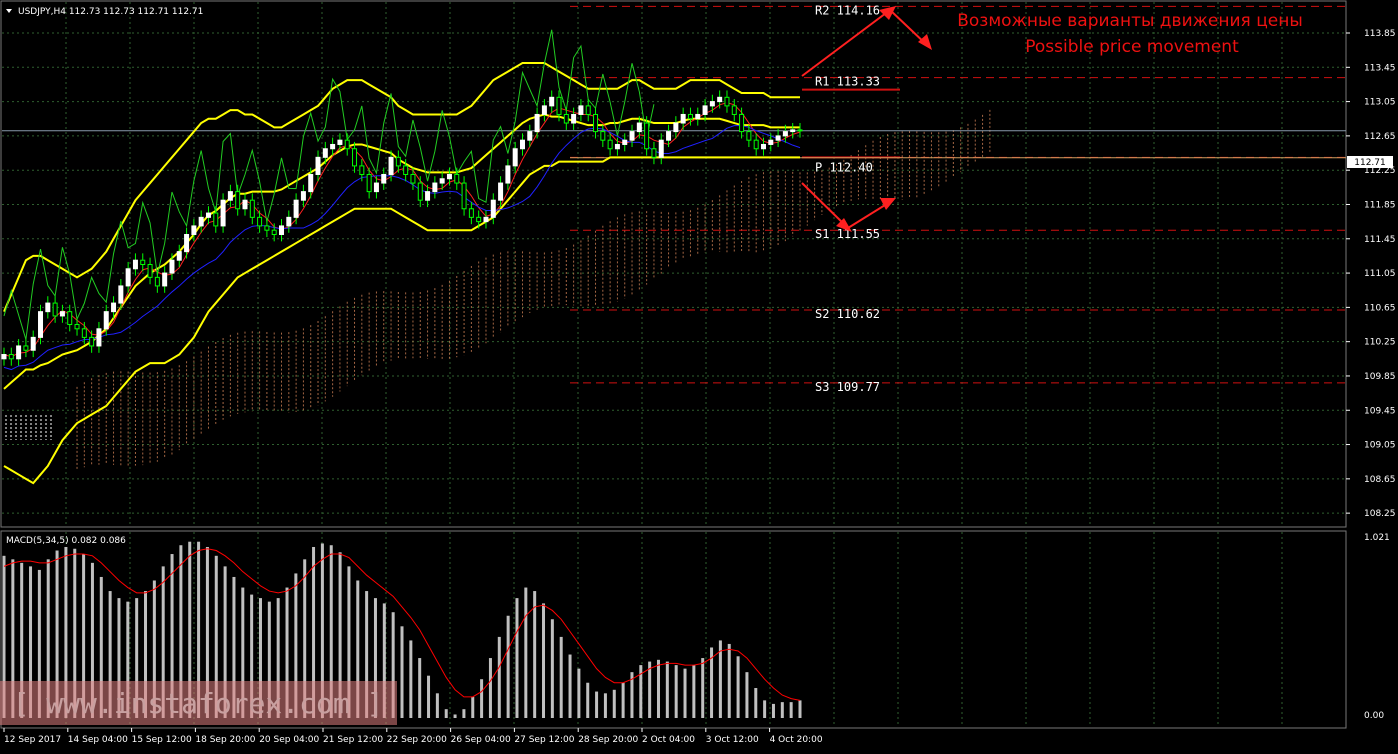 This screenshot has width=1398, height=754. Describe the element at coordinates (796, 740) in the screenshot. I see `x-tick-label: 4 Oct 20:00` at that location.